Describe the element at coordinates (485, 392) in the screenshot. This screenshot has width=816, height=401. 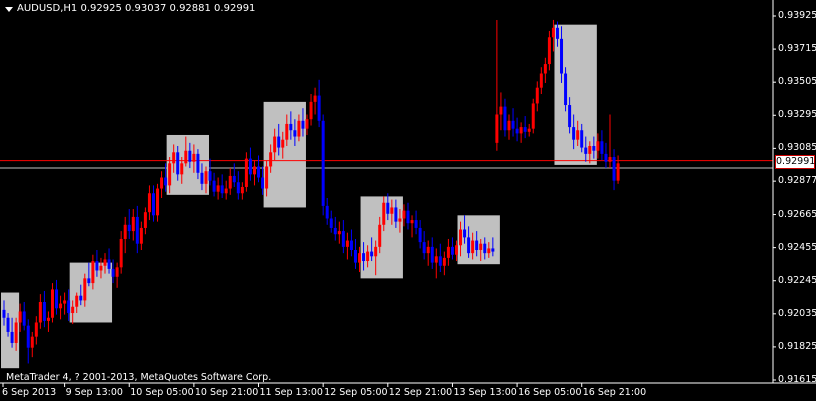
I see `time-label: 13 Sep 13:00` at that location.